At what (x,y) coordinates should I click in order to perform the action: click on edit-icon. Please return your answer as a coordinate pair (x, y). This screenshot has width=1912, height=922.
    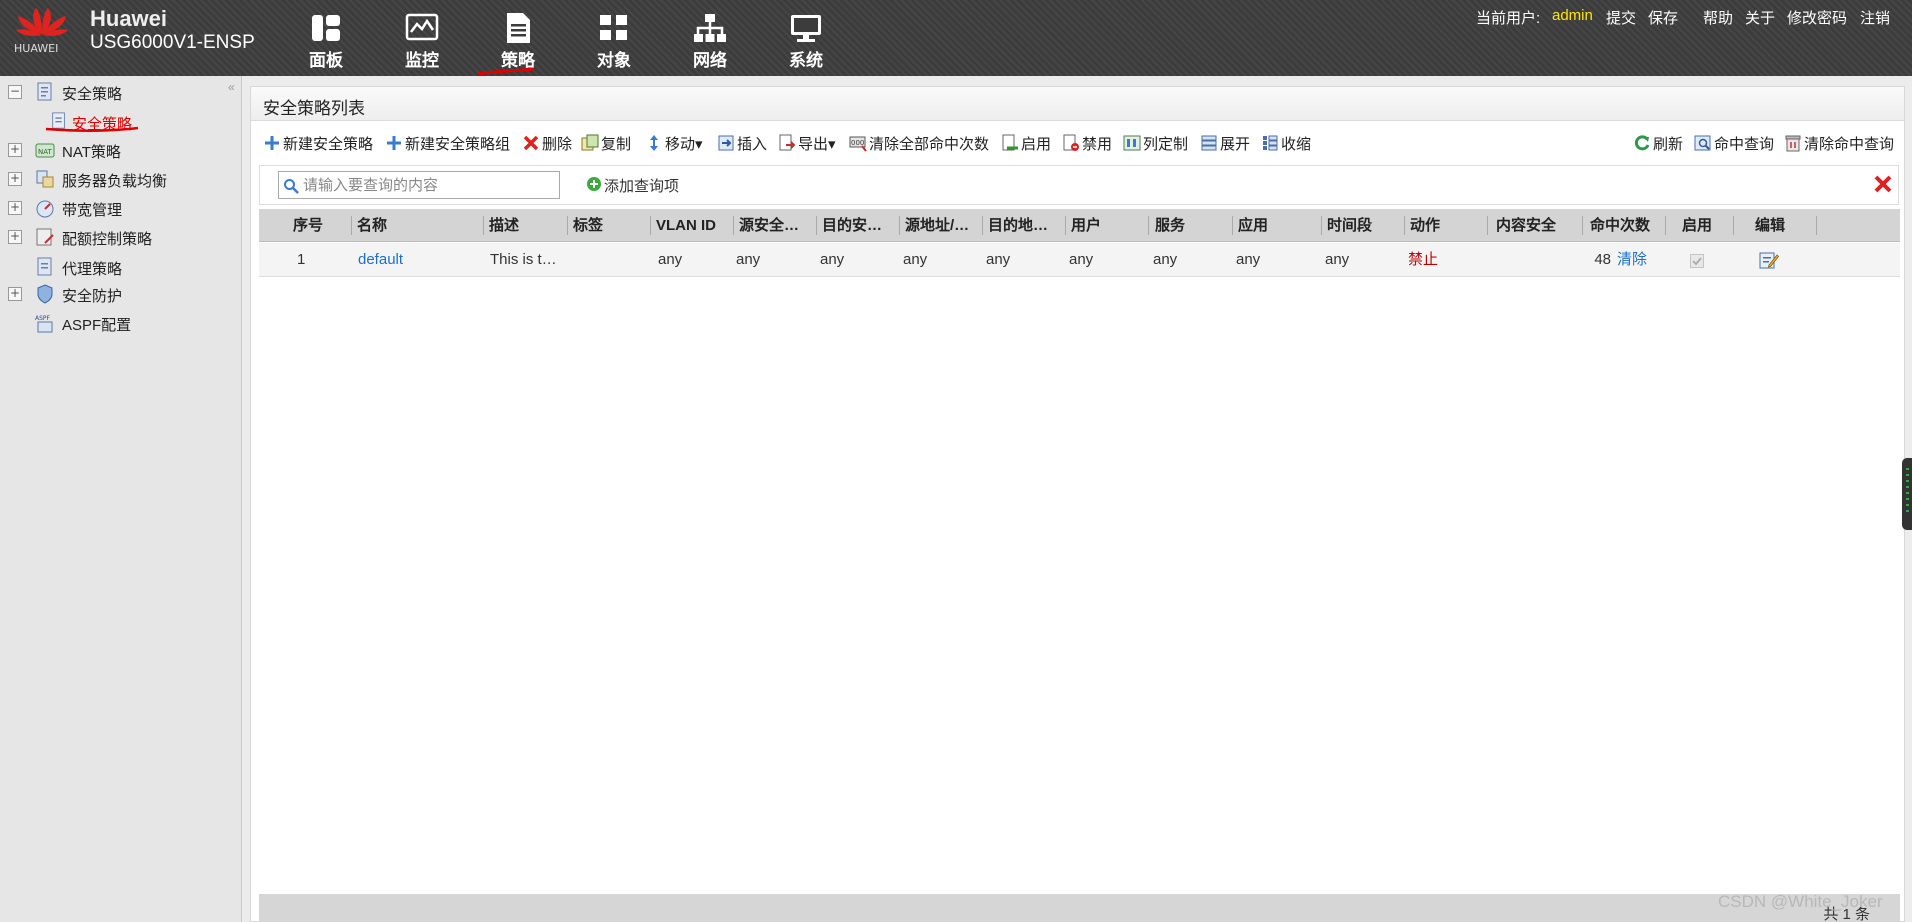
    Looking at the image, I should click on (1769, 260).